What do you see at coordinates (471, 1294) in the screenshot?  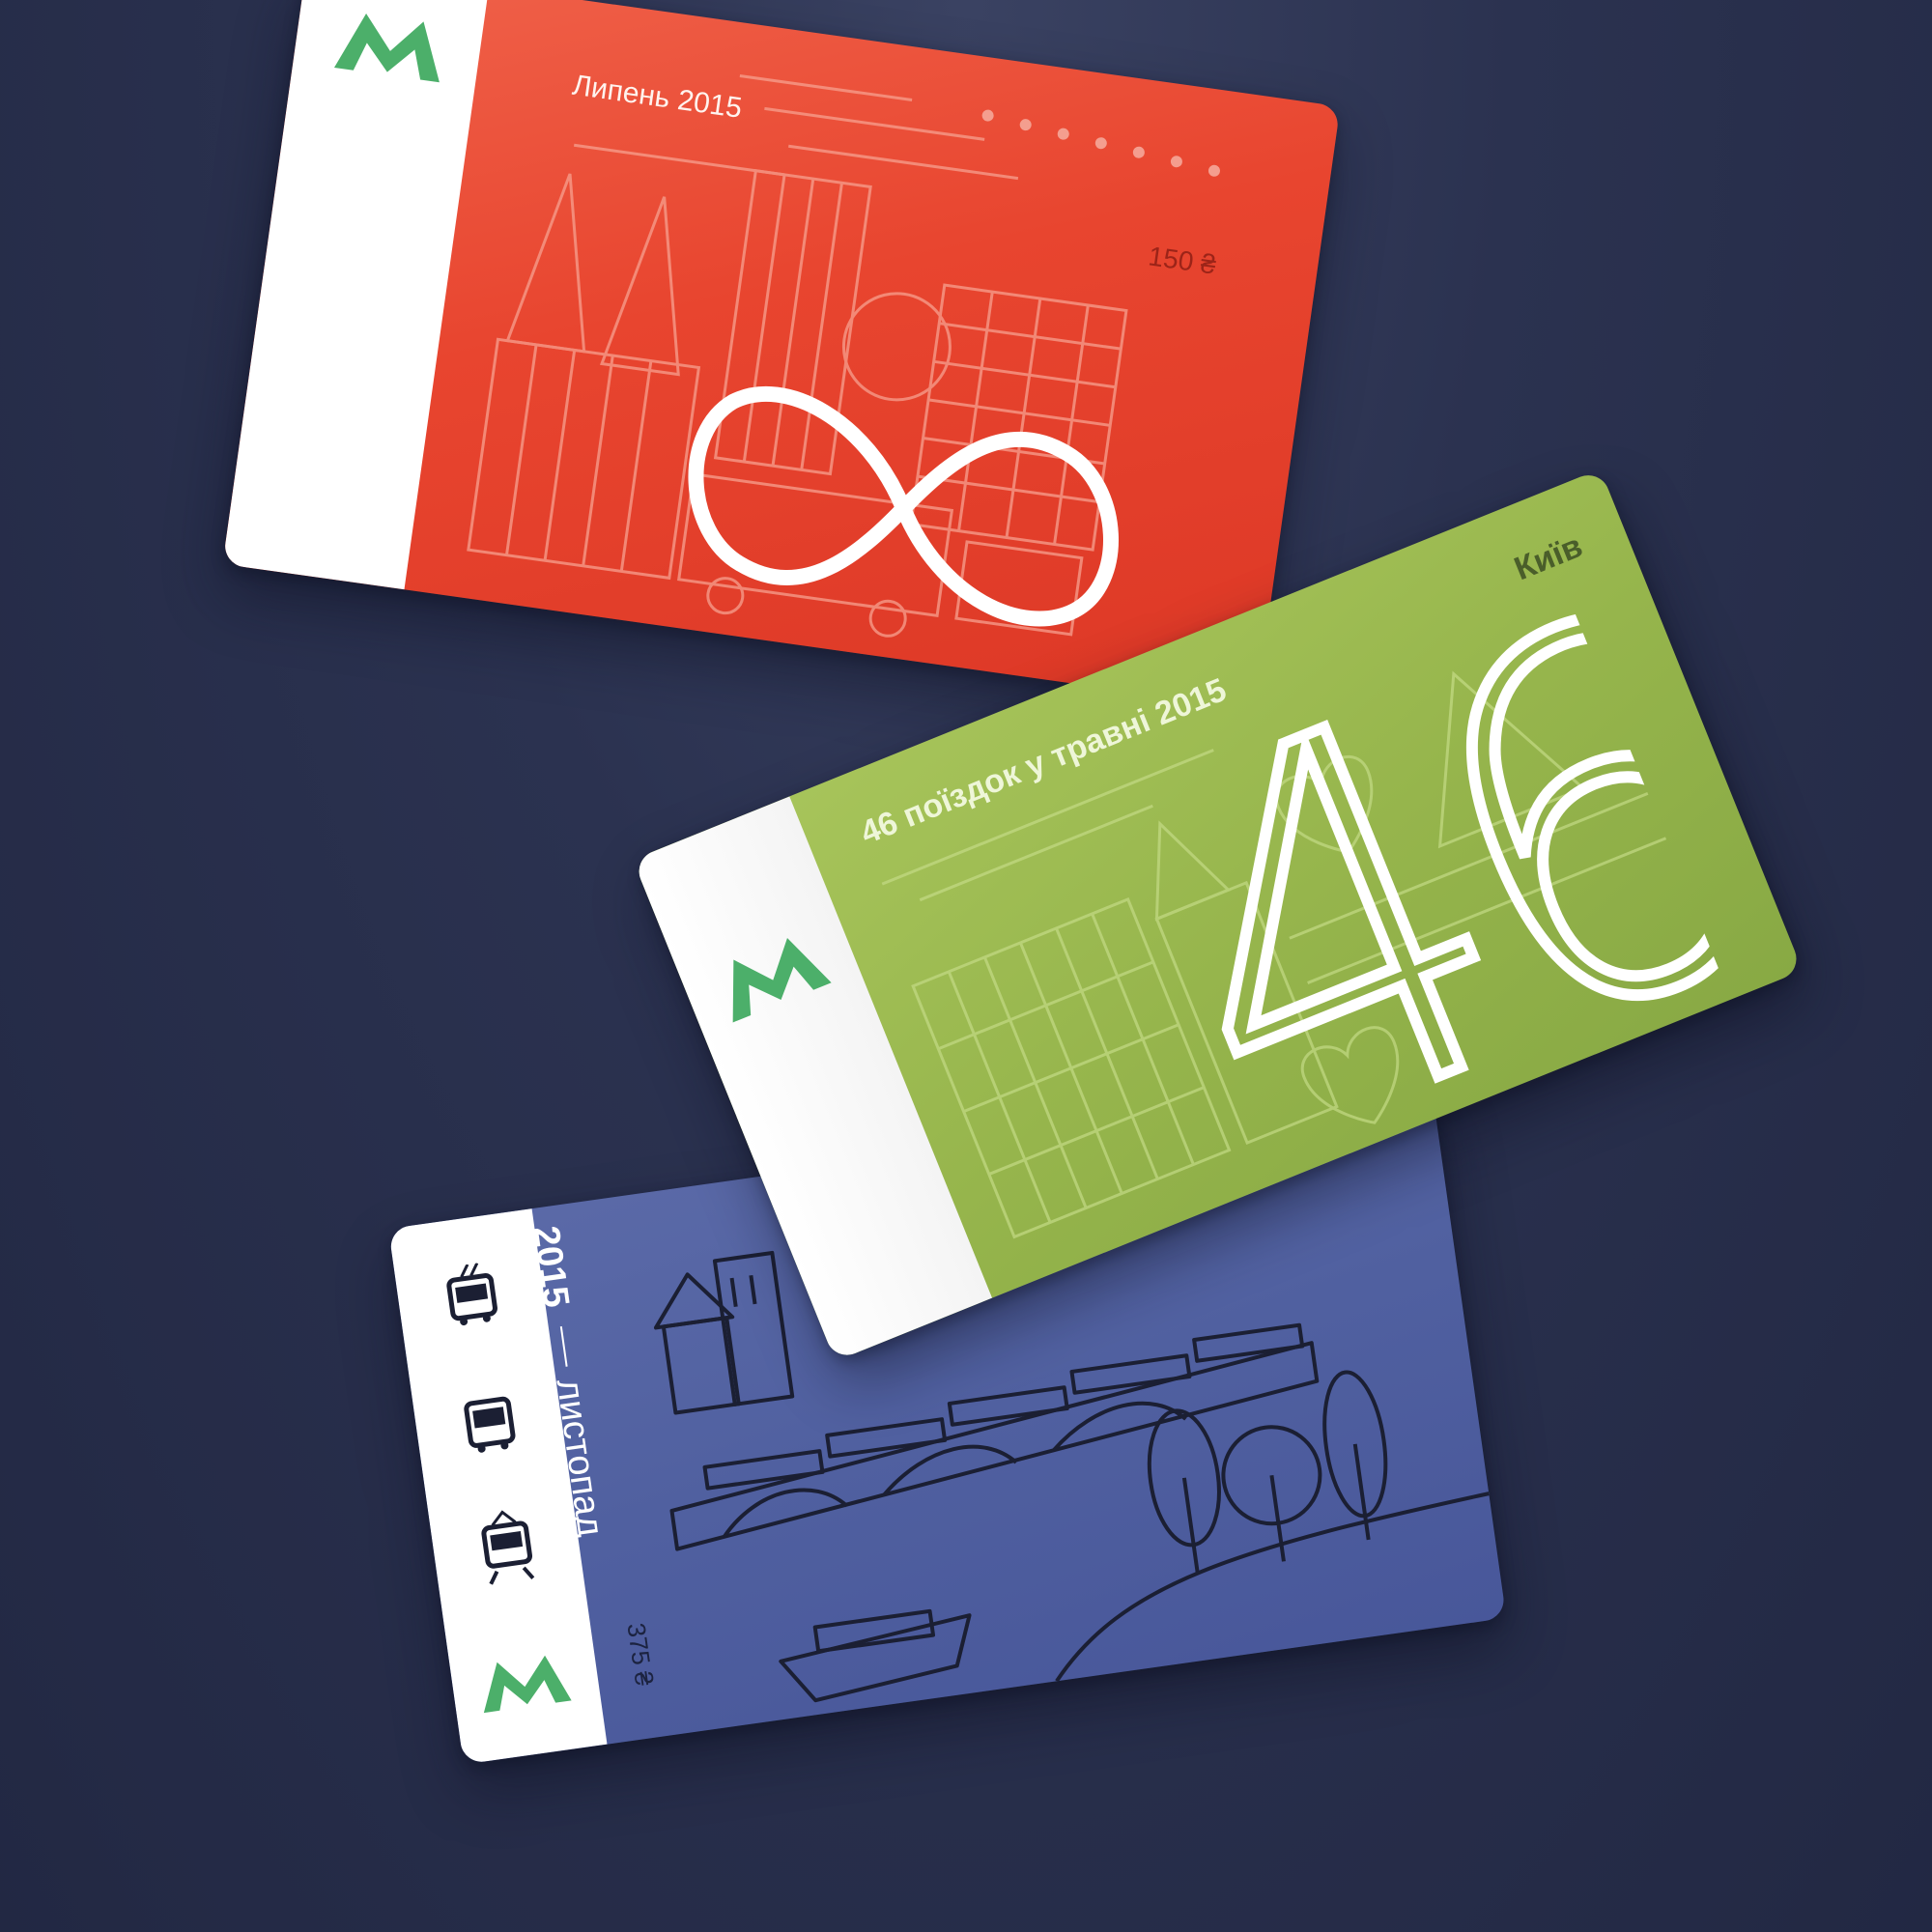 I see `trolleybus-icon` at bounding box center [471, 1294].